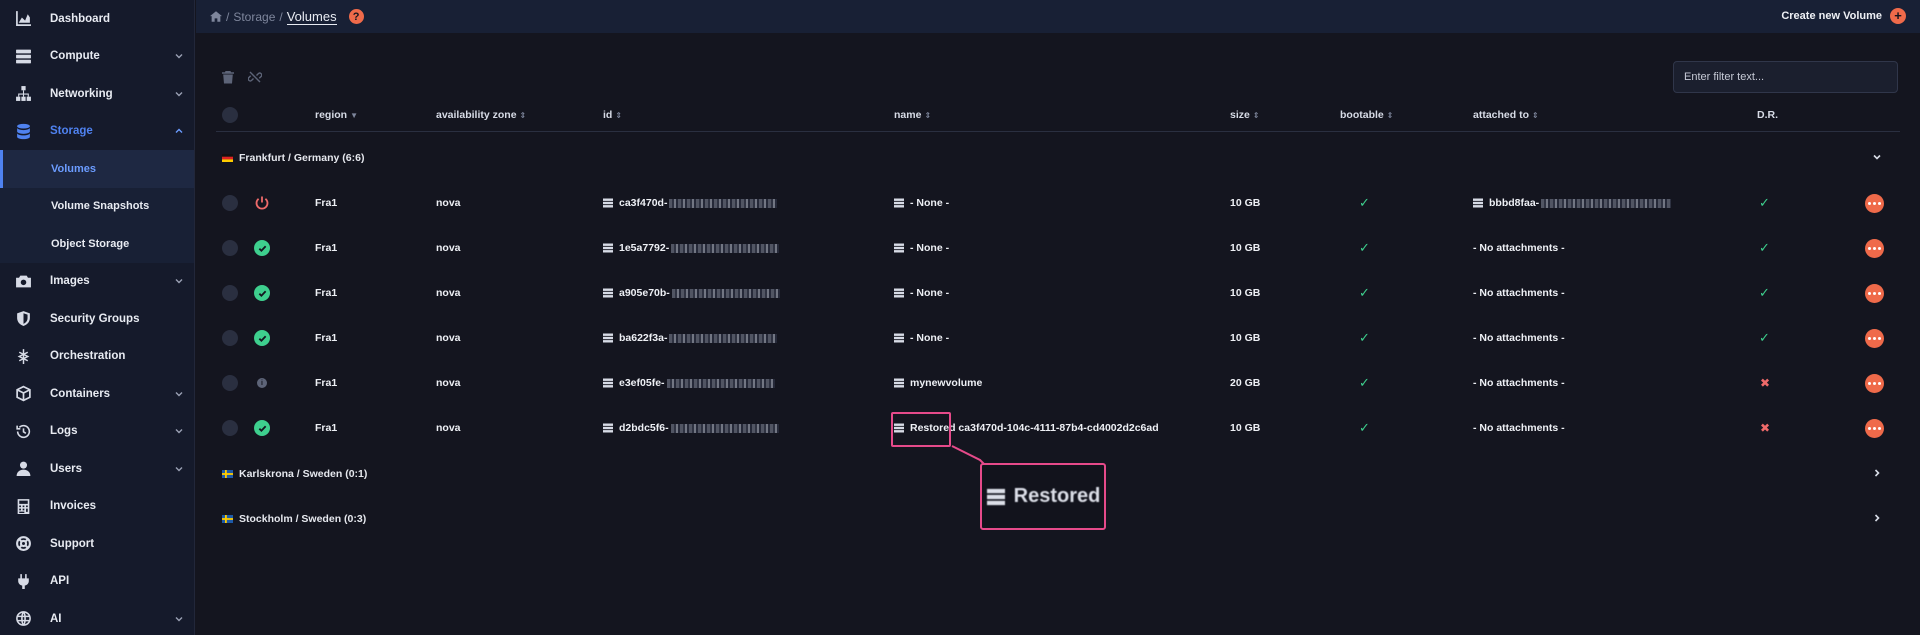 The height and width of the screenshot is (635, 1920). What do you see at coordinates (97, 57) in the screenshot?
I see `sidebar-item-compute: Compute` at bounding box center [97, 57].